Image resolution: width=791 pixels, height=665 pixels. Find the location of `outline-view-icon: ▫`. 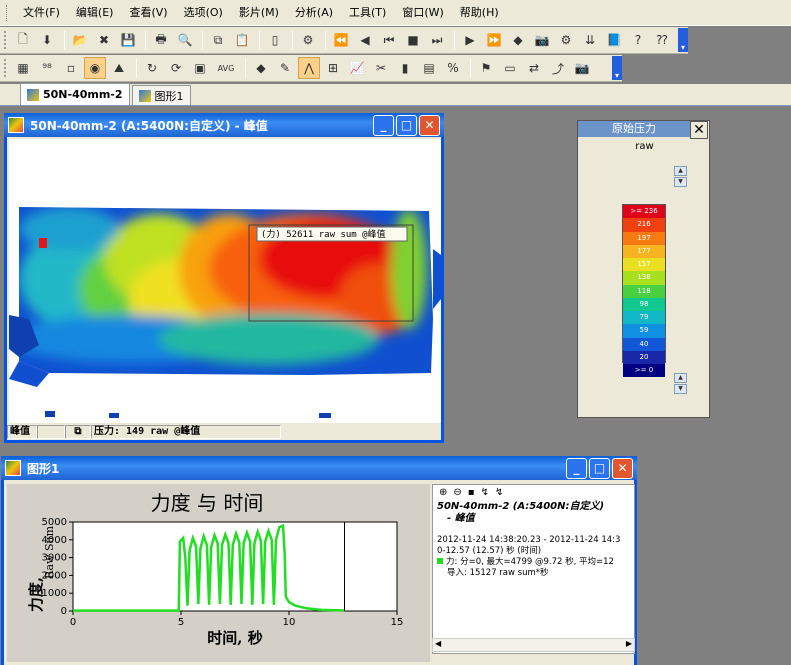

outline-view-icon: ▫ is located at coordinates (71, 68).